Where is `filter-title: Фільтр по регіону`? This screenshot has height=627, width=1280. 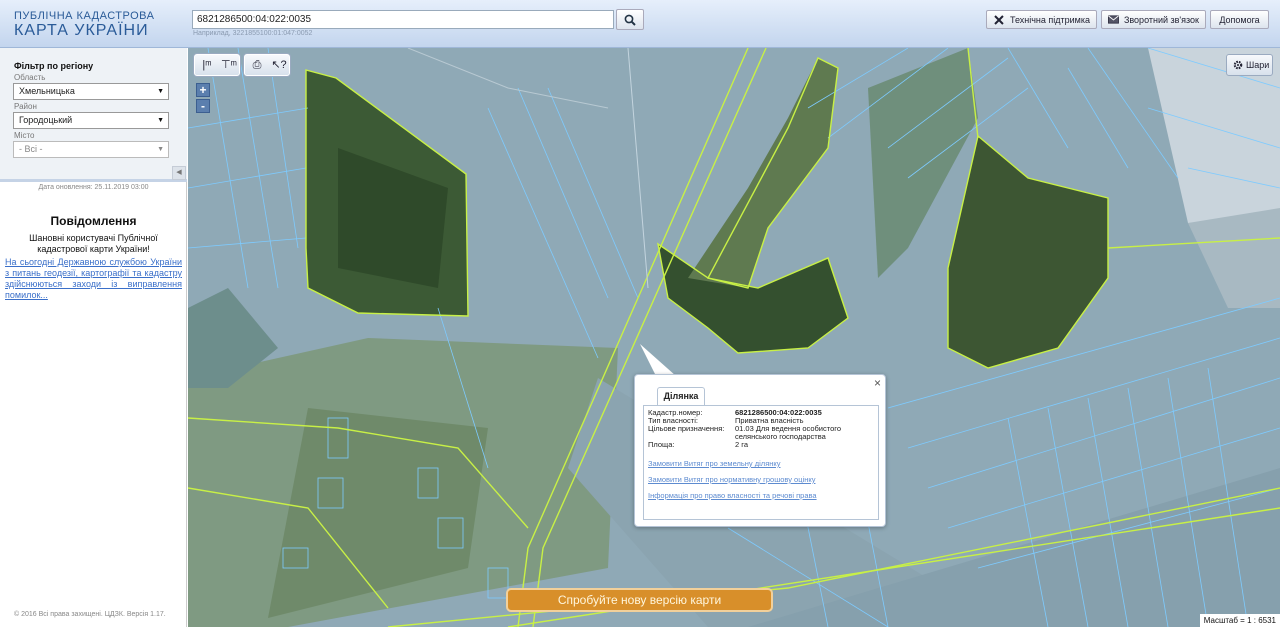
filter-title: Фільтр по регіону is located at coordinates (54, 66).